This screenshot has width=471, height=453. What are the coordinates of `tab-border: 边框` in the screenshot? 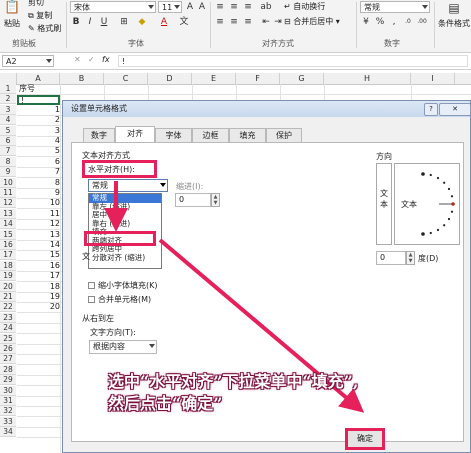 It's located at (210, 135).